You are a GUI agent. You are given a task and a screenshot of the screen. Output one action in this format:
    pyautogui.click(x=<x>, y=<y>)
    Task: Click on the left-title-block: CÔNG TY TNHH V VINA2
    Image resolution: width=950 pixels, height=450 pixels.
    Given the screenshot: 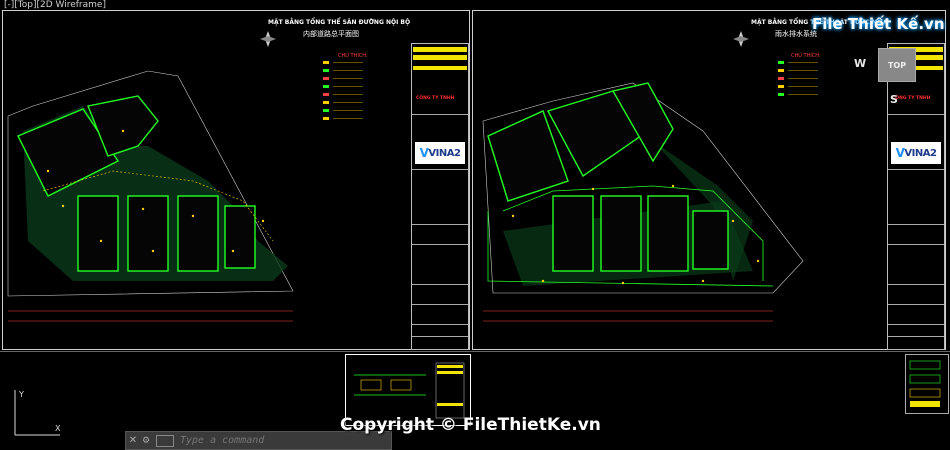 What is the action you would take?
    pyautogui.click(x=440, y=196)
    